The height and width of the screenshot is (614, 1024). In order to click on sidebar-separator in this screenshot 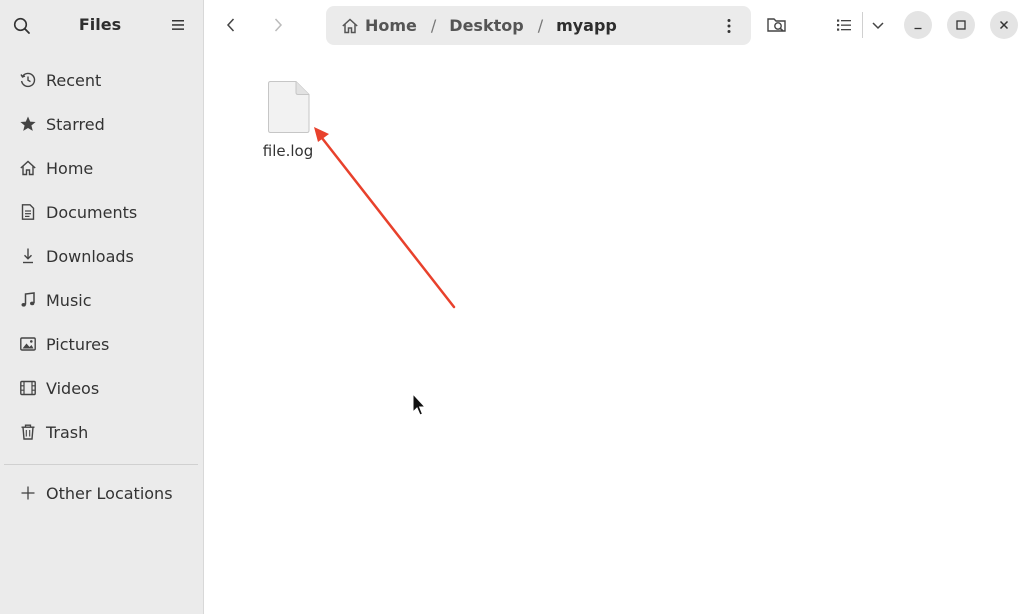, I will do `click(101, 464)`.